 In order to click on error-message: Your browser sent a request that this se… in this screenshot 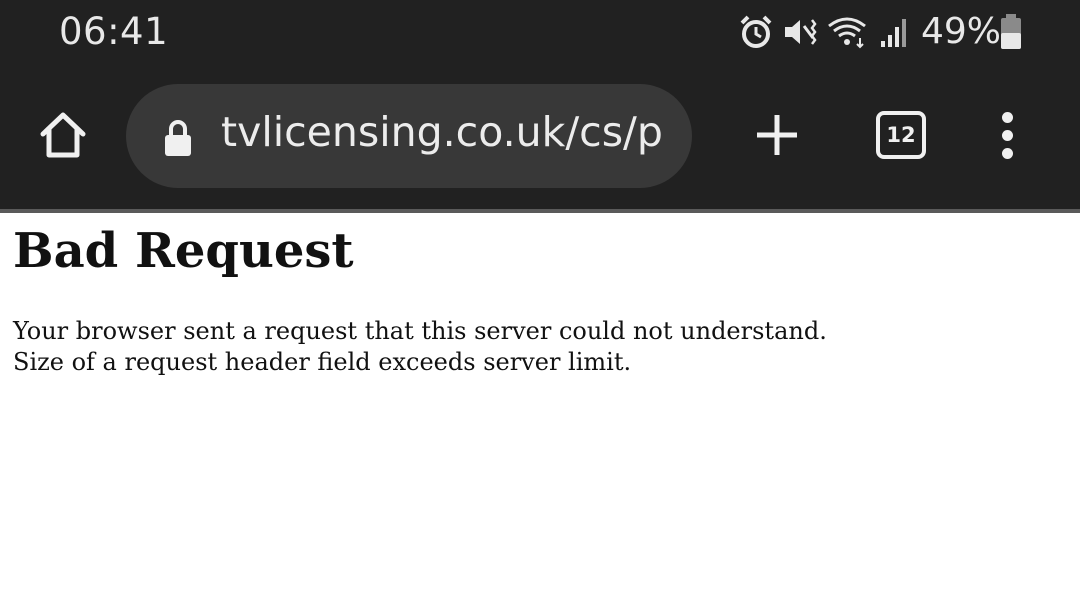, I will do `click(538, 347)`.